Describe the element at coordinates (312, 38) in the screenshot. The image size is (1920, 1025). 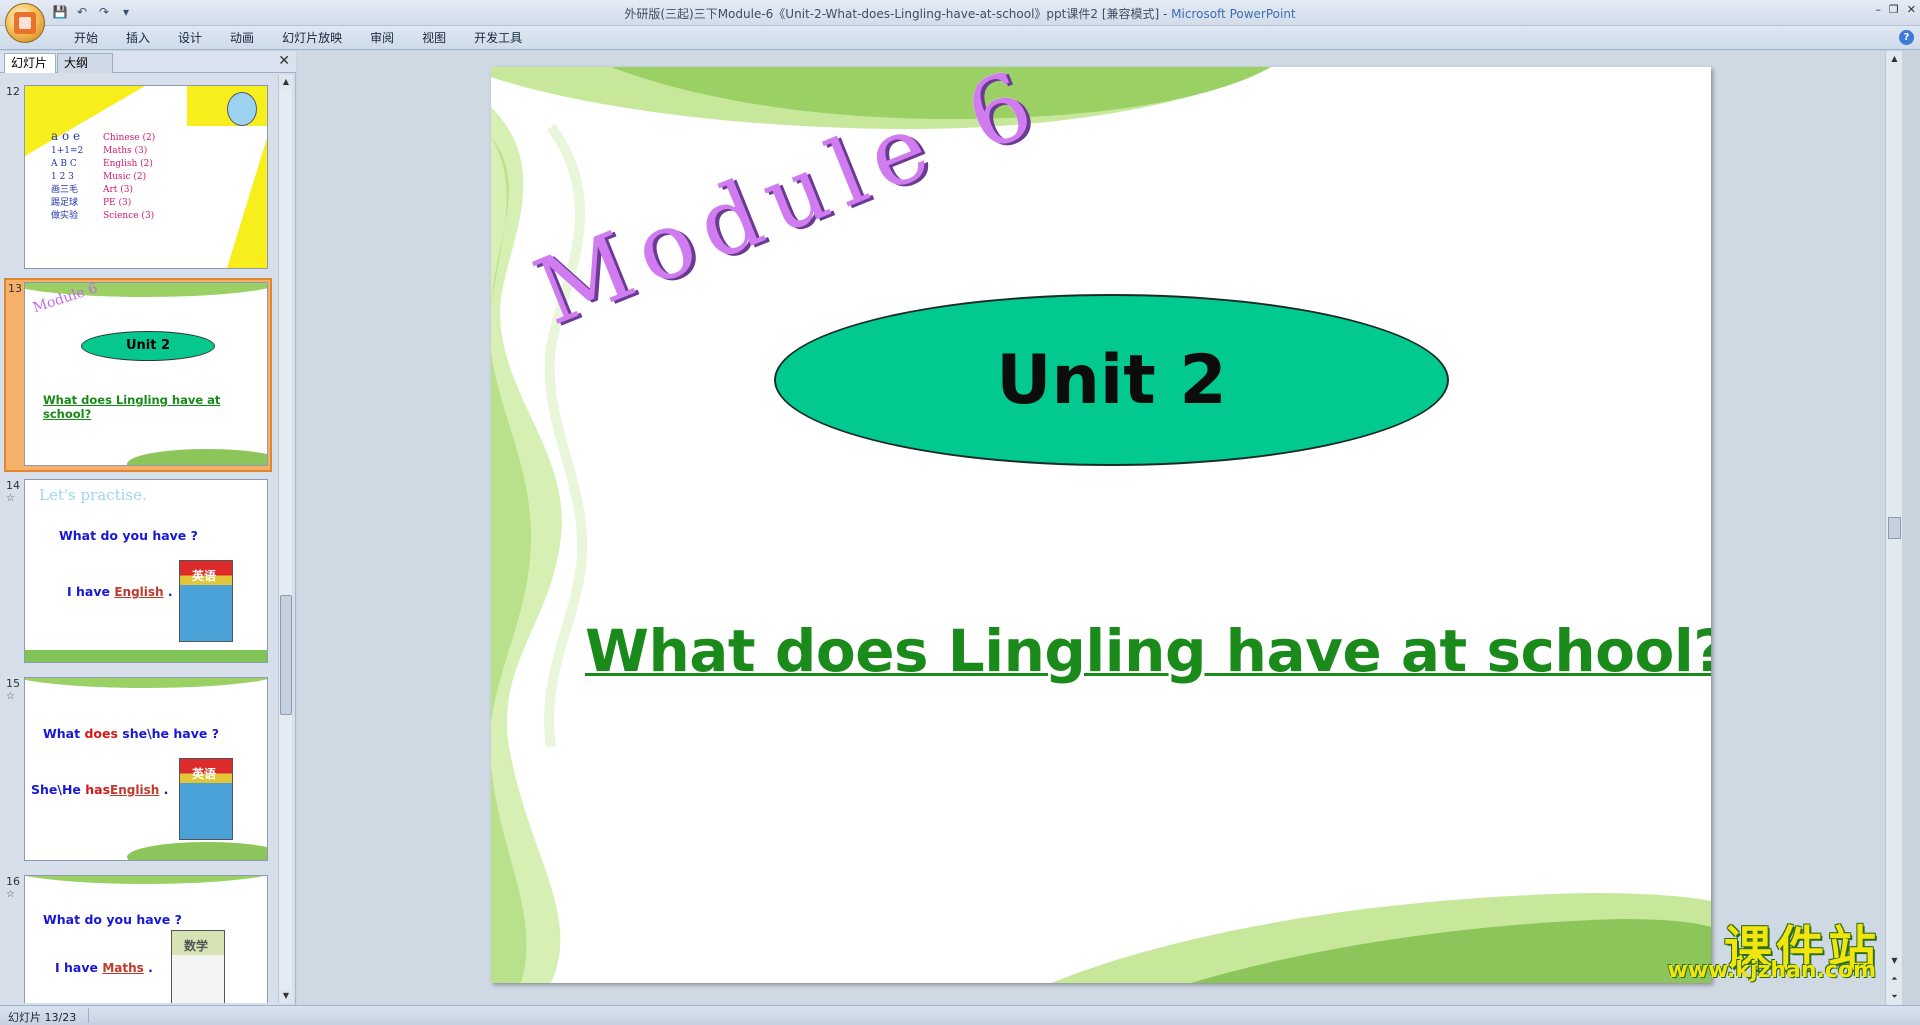
I see `tab-slideshow: 幻灯片放映` at that location.